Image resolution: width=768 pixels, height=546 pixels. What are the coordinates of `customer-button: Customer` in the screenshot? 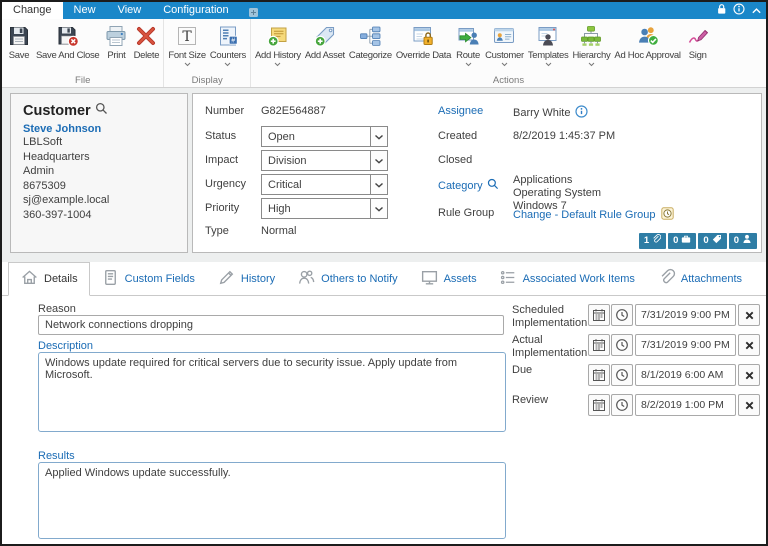 It's located at (504, 45).